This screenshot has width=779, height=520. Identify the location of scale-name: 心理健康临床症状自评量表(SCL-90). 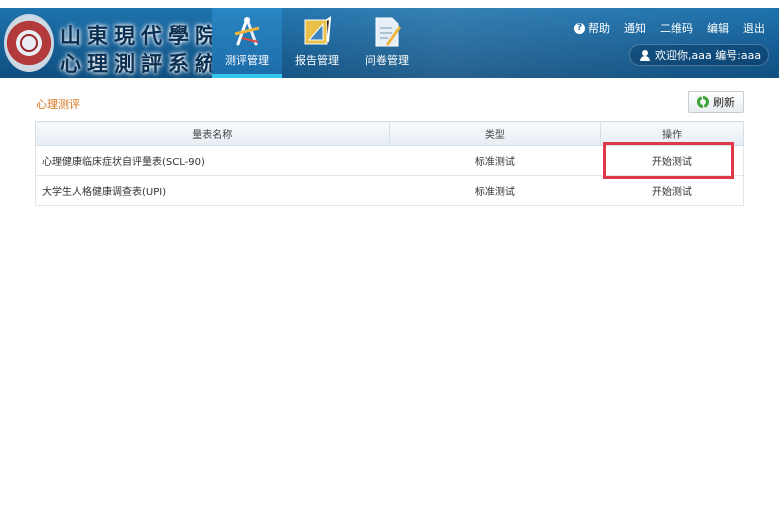
(212, 160).